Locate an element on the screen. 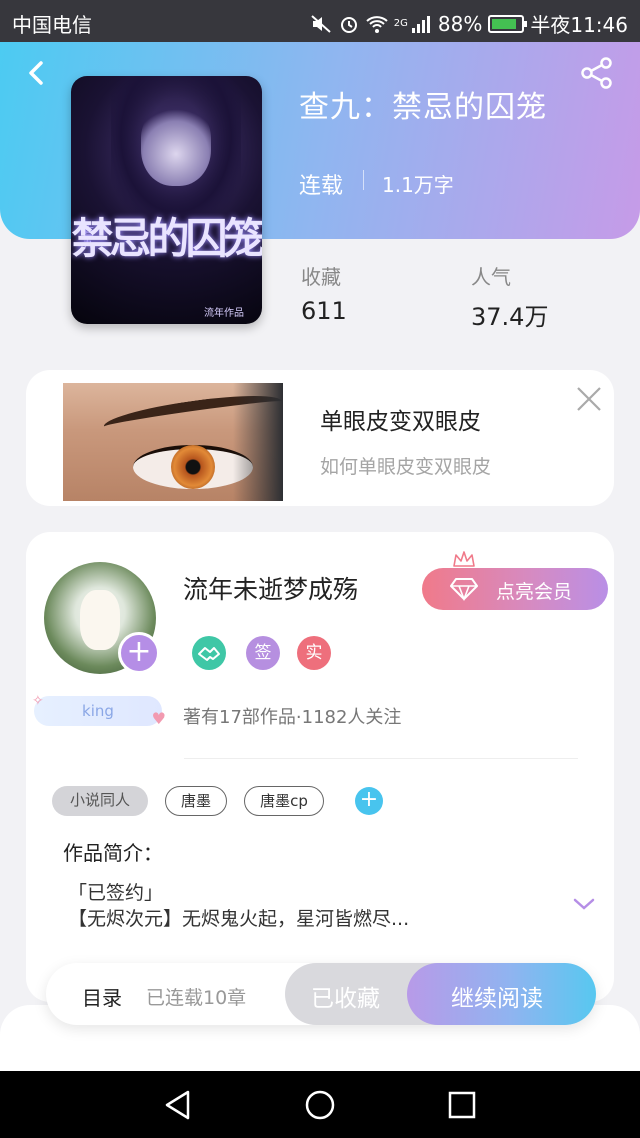 This screenshot has height=1138, width=640. close-icon is located at coordinates (589, 399).